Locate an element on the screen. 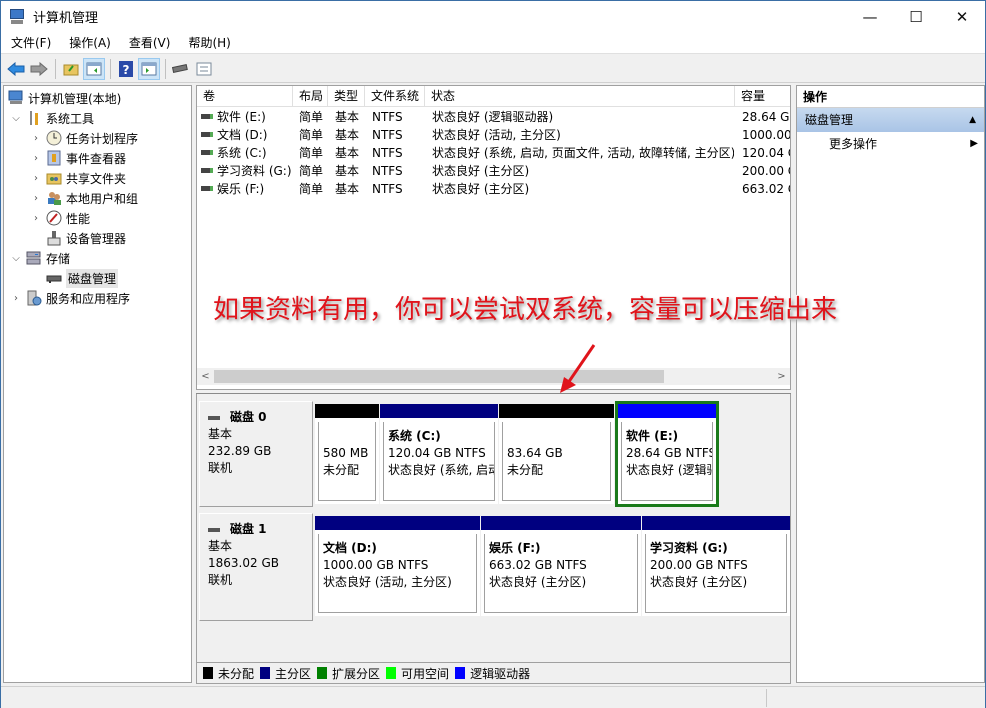 The width and height of the screenshot is (986, 708). menu-view: 查看(V) is located at coordinates (149, 43).